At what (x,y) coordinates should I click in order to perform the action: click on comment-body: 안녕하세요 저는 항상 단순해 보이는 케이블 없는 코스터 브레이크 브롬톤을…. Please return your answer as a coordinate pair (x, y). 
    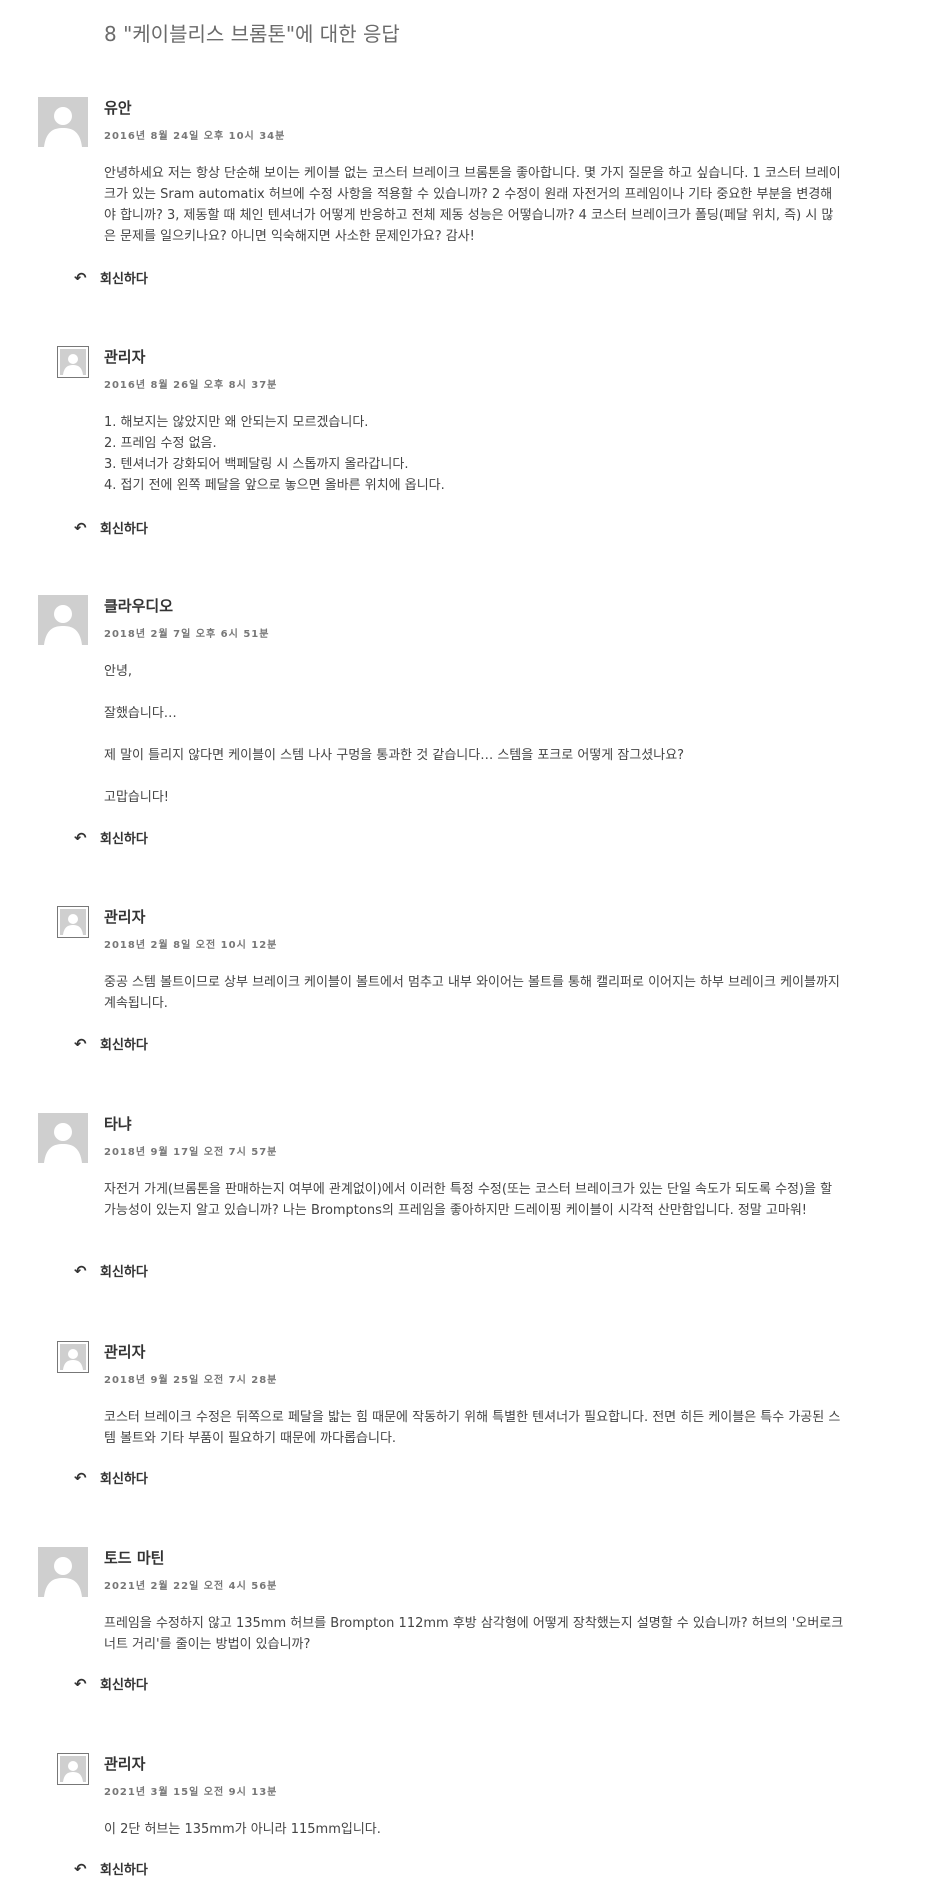
    Looking at the image, I should click on (474, 205).